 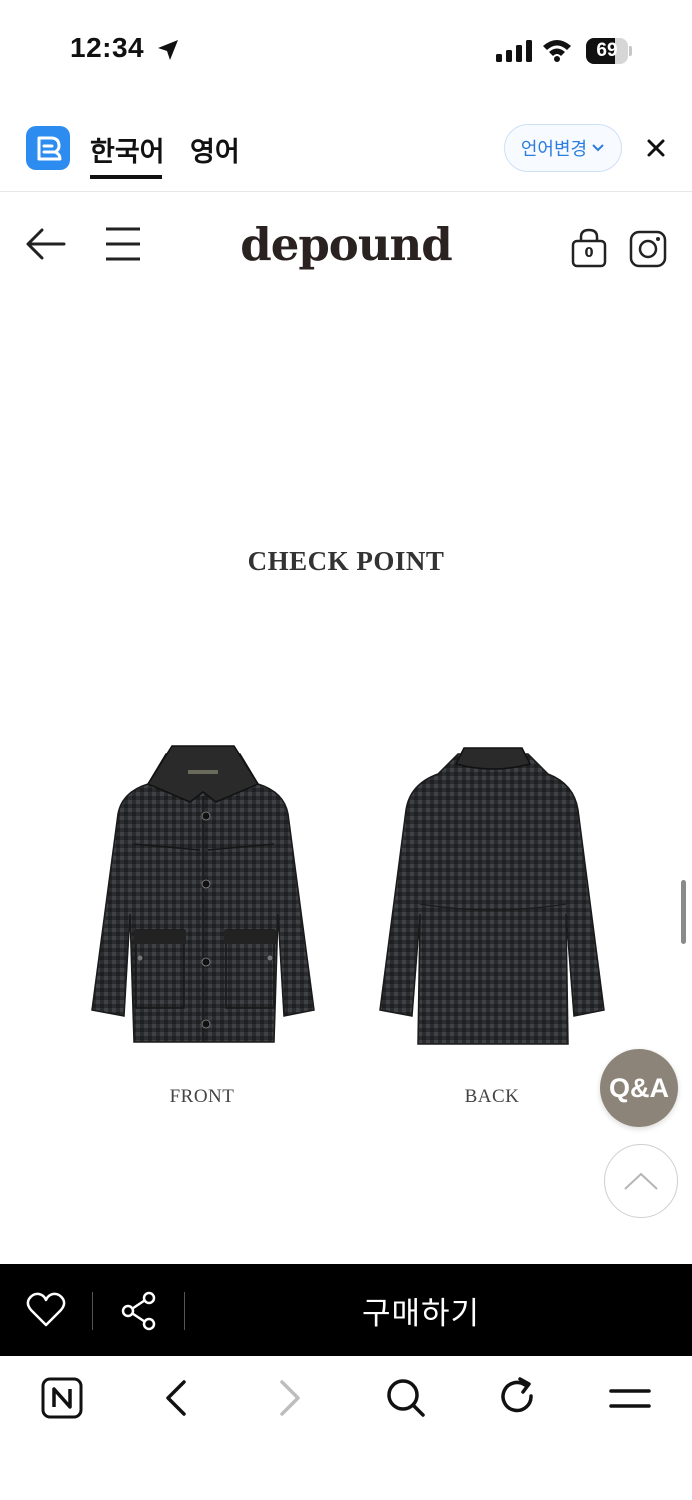 What do you see at coordinates (107, 47) in the screenshot?
I see `status-time: 12:34` at bounding box center [107, 47].